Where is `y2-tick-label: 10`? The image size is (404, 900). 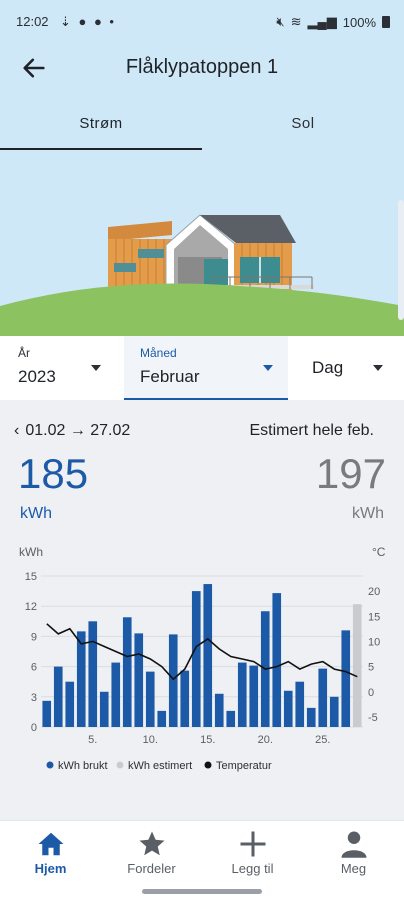 y2-tick-label: 10 is located at coordinates (374, 642).